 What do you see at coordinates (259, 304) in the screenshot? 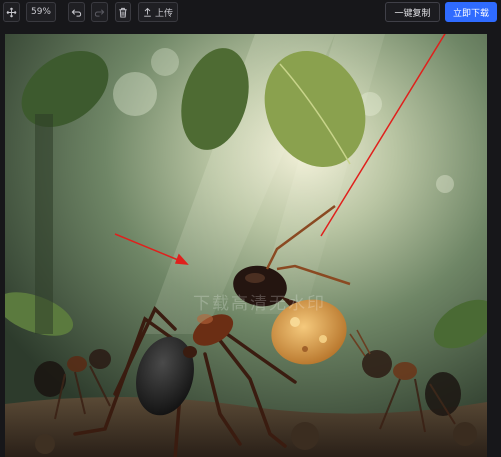
I see `watermark: 下载高清无水印` at bounding box center [259, 304].